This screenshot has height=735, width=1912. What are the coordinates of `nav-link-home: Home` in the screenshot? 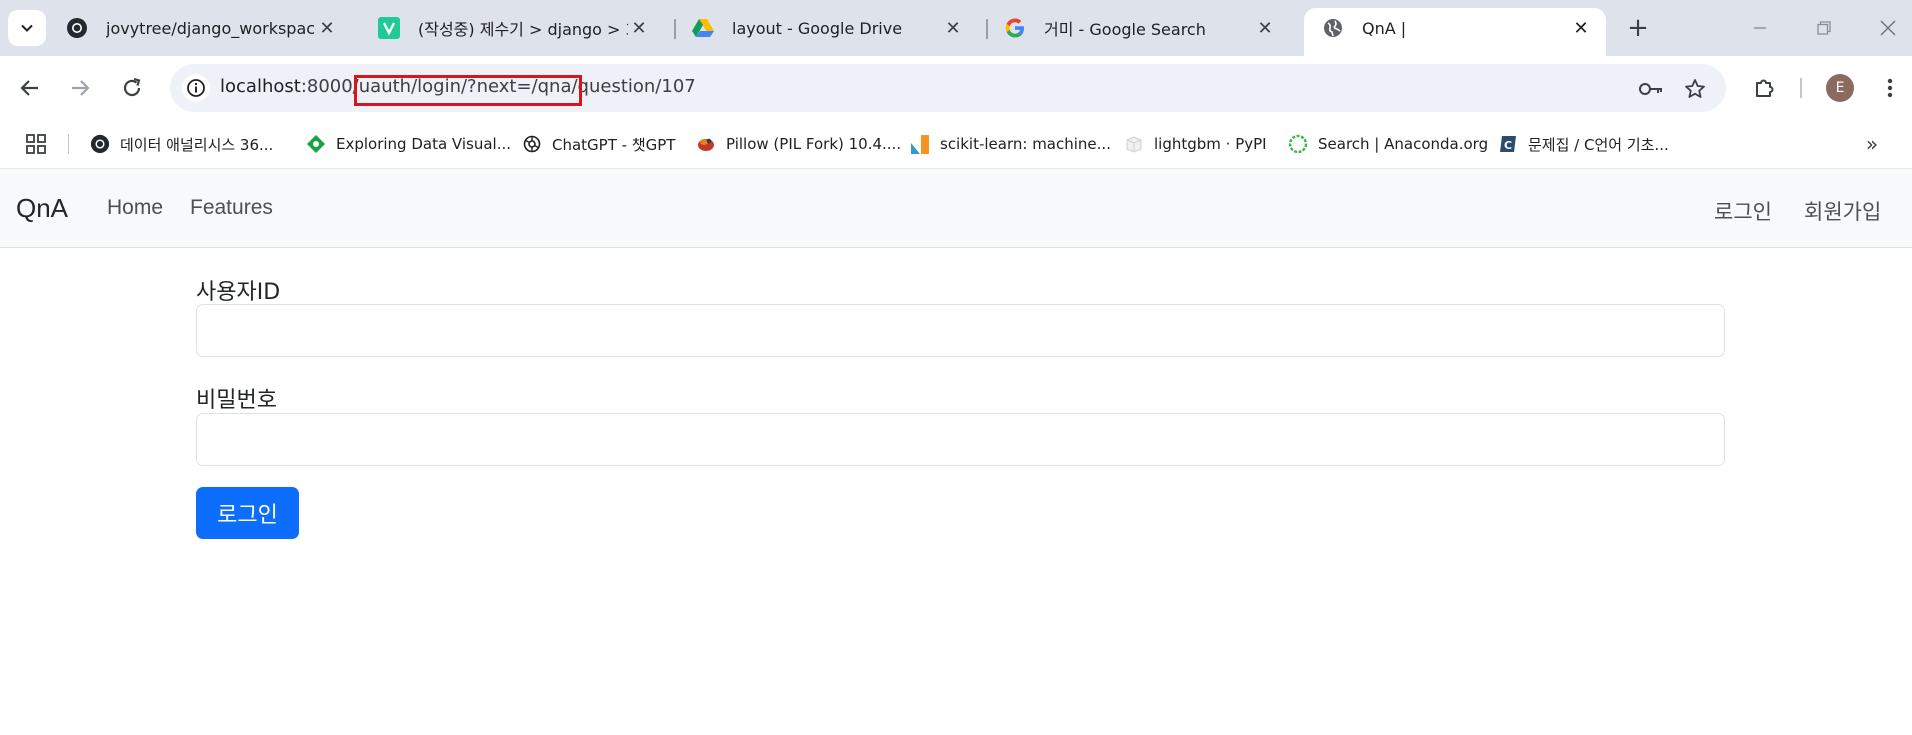 It's located at (135, 208).